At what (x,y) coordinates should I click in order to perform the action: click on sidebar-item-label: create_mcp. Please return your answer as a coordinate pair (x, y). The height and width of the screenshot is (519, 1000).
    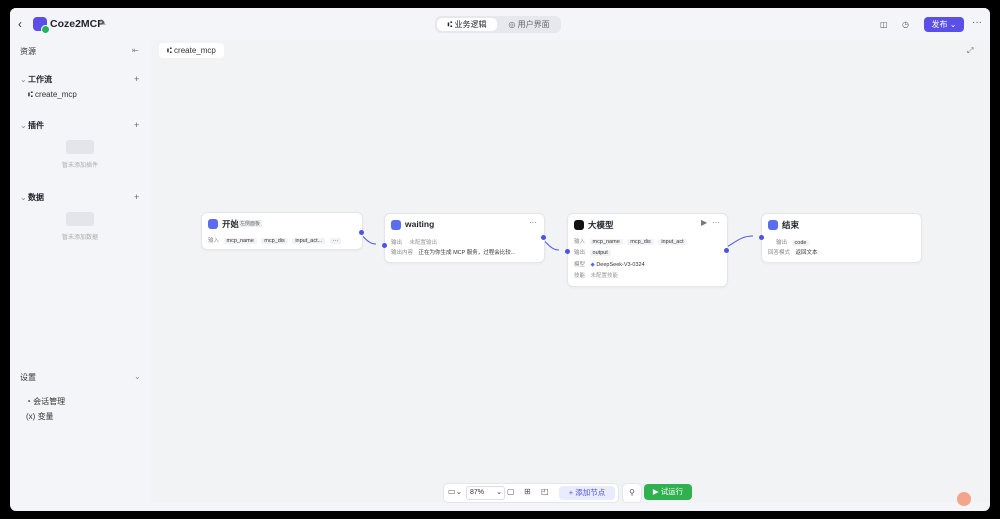
    Looking at the image, I should click on (56, 94).